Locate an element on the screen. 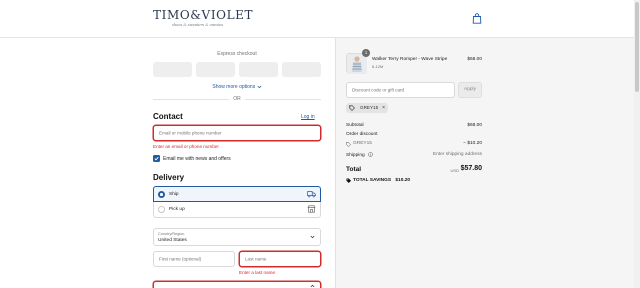  savings-value: $10.20 is located at coordinates (403, 180).